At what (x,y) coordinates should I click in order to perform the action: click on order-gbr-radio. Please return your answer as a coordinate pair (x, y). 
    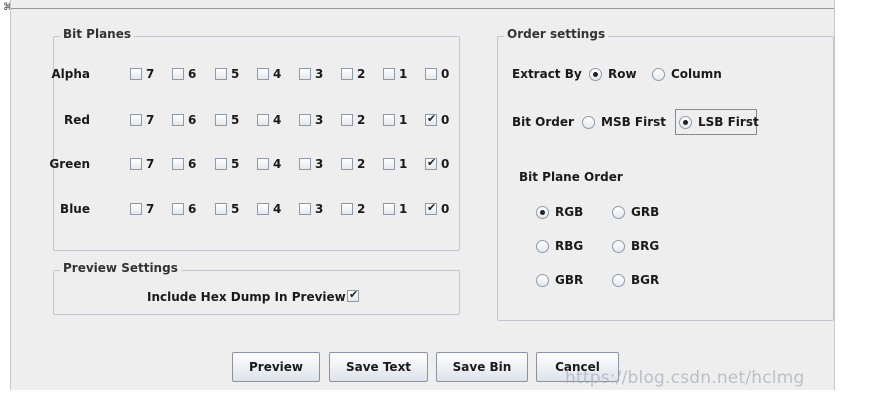
    Looking at the image, I should click on (542, 280).